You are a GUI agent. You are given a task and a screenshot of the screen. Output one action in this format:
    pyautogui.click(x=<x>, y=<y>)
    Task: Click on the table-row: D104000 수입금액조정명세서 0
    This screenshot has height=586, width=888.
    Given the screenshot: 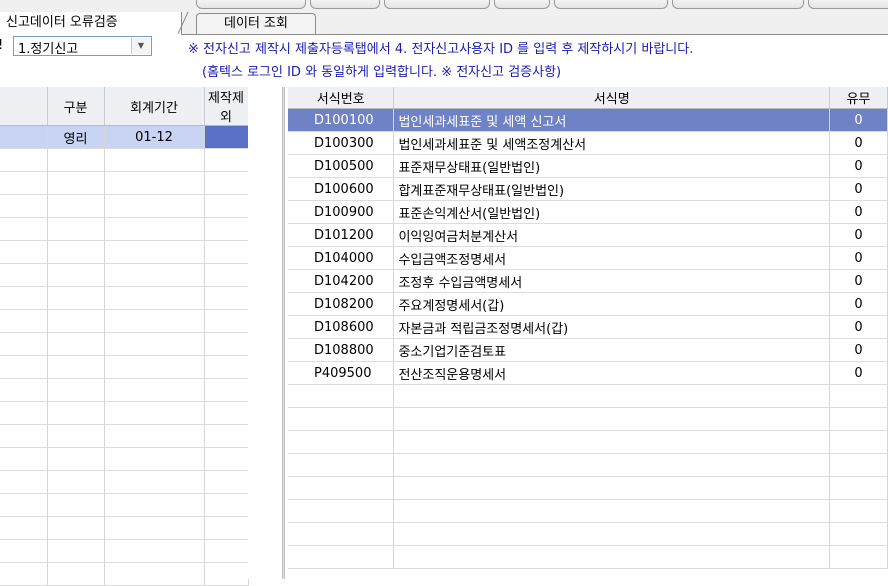 What is the action you would take?
    pyautogui.click(x=588, y=258)
    